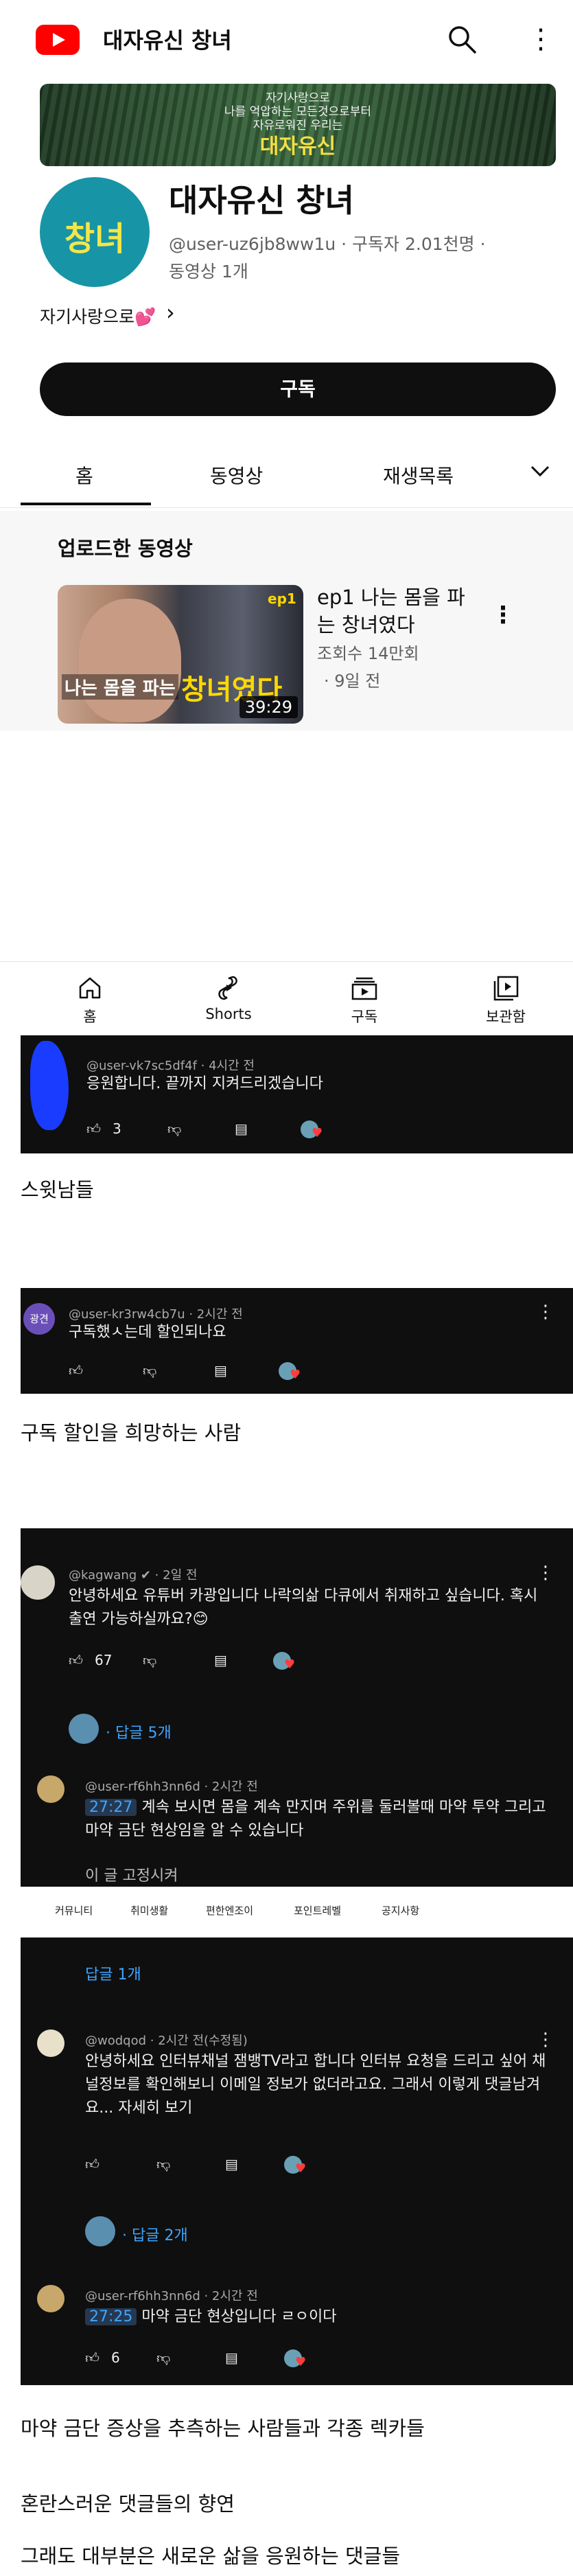 This screenshot has height=2576, width=573. I want to click on chevron-right-icon: ›, so click(171, 312).